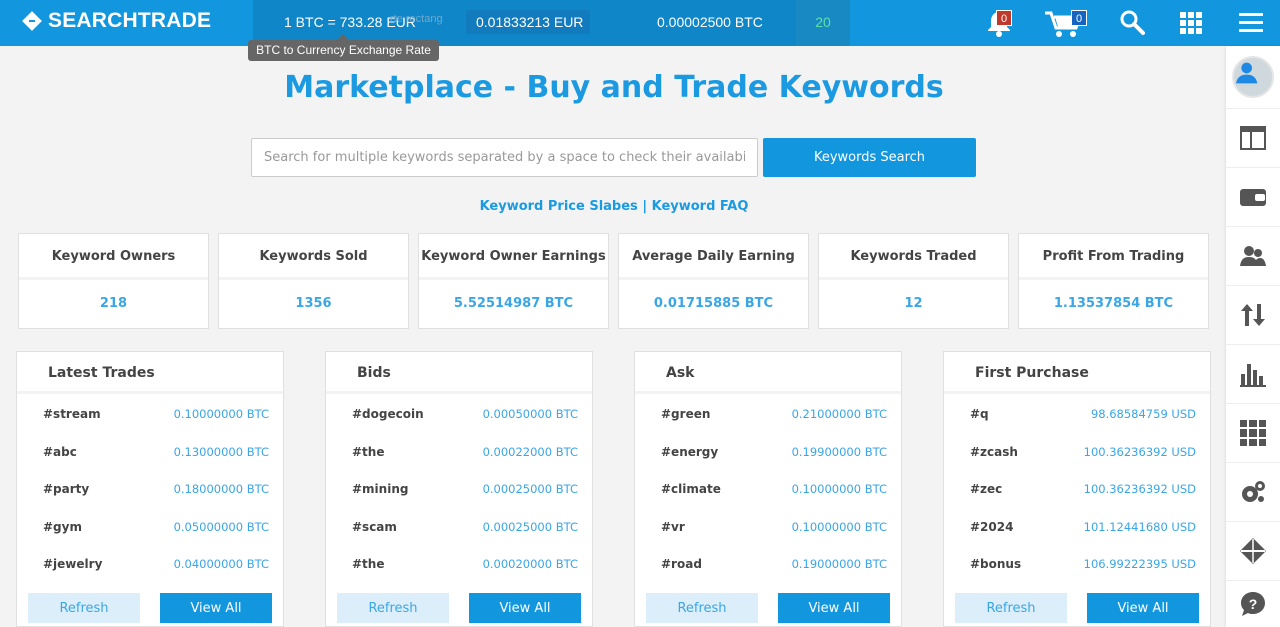 The height and width of the screenshot is (627, 1280). What do you see at coordinates (713, 257) in the screenshot?
I see `stat-label: Average Daily Earning` at bounding box center [713, 257].